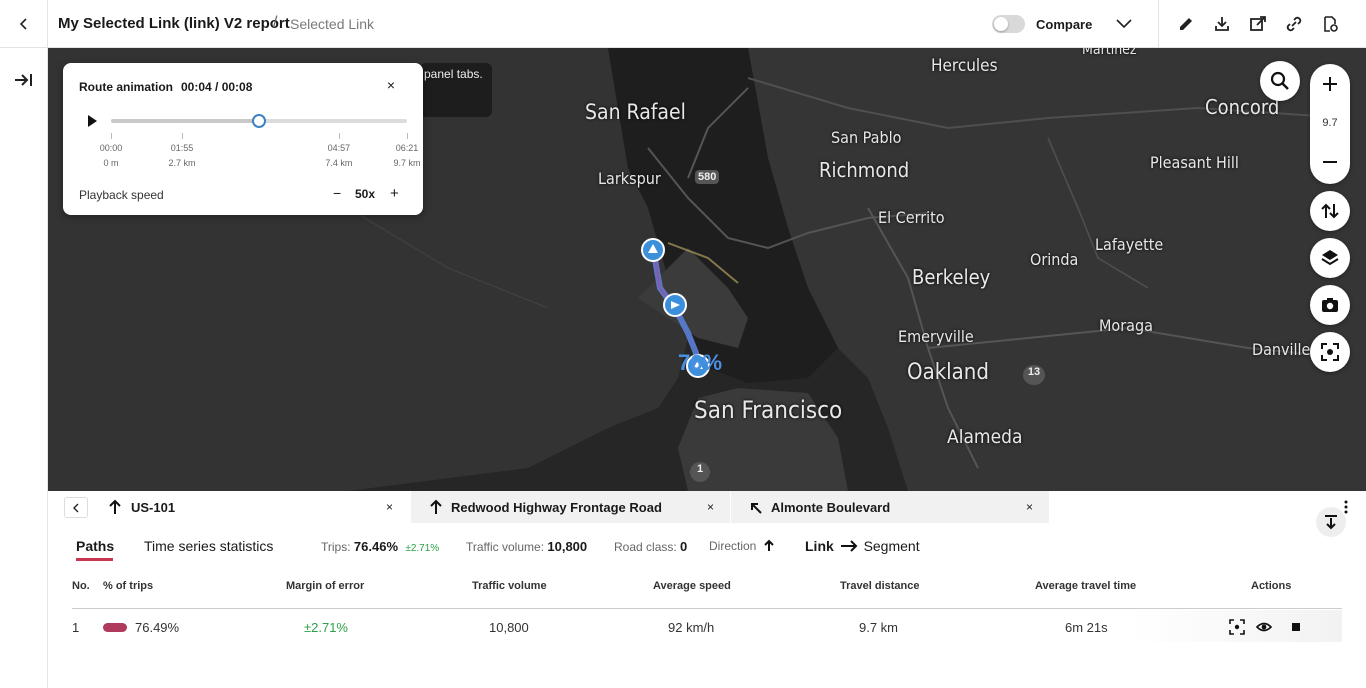 The width and height of the screenshot is (1366, 688). What do you see at coordinates (94, 559) in the screenshot?
I see `active-tab-indicator` at bounding box center [94, 559].